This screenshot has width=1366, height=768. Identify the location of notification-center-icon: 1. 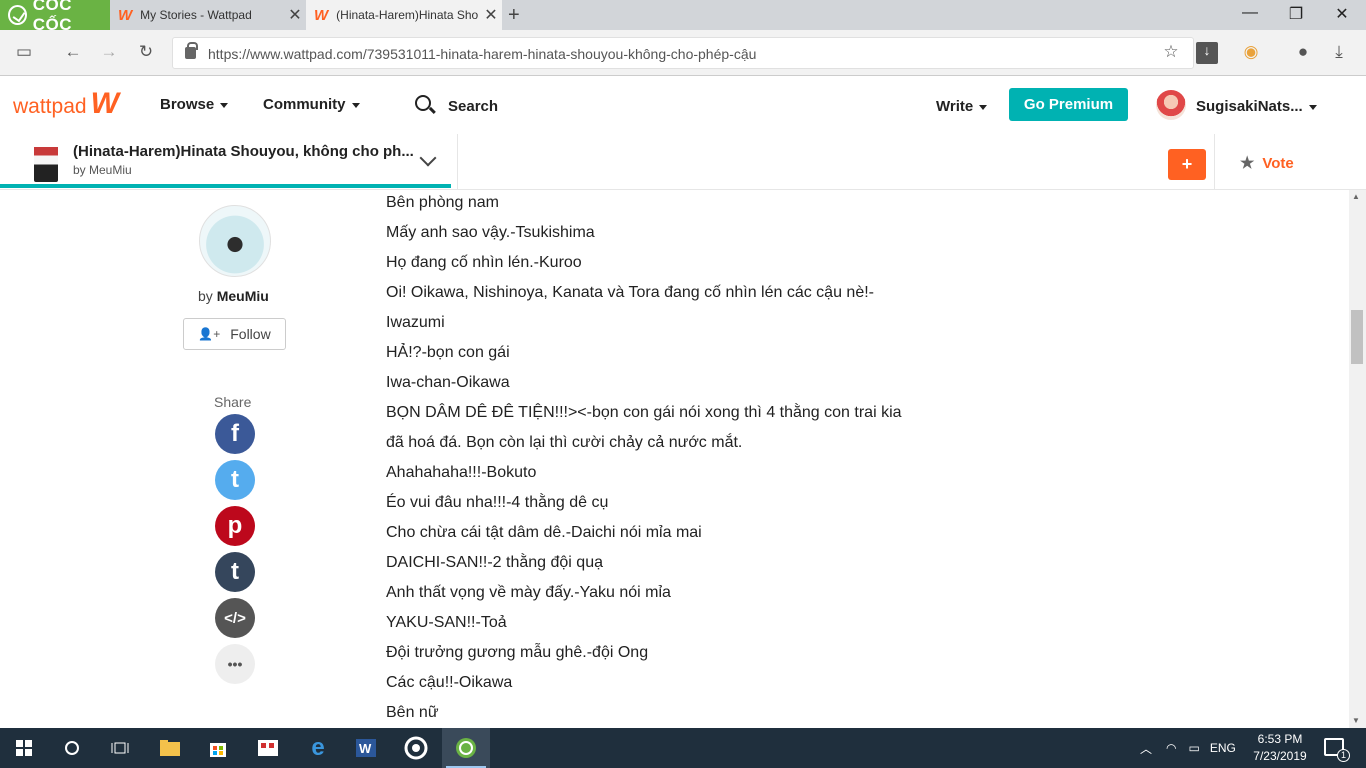
(1337, 750).